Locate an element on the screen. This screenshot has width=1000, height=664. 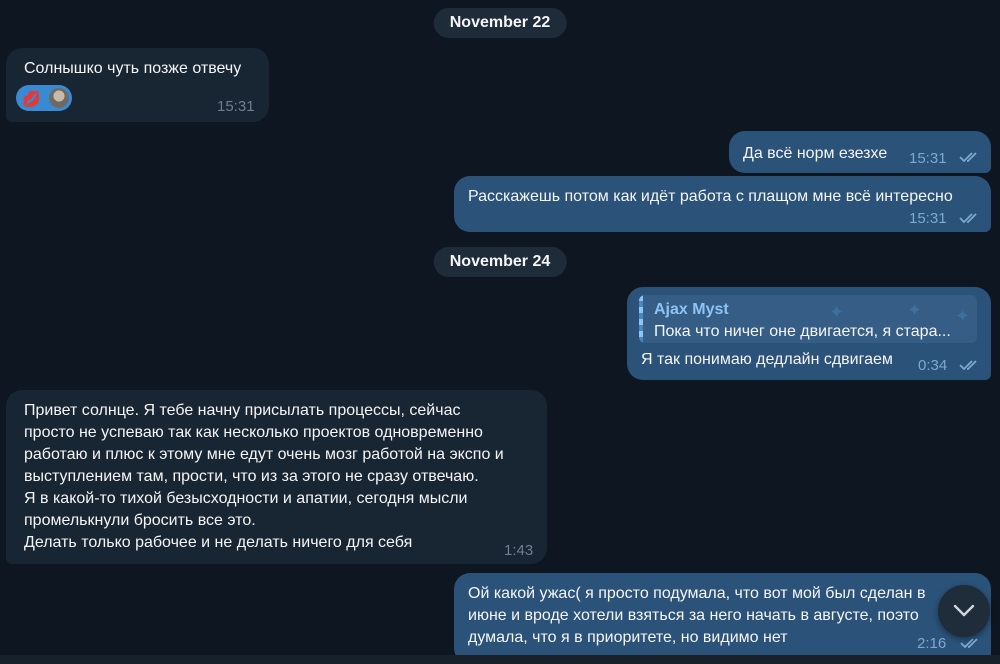
message-time: 1:43 is located at coordinates (519, 550).